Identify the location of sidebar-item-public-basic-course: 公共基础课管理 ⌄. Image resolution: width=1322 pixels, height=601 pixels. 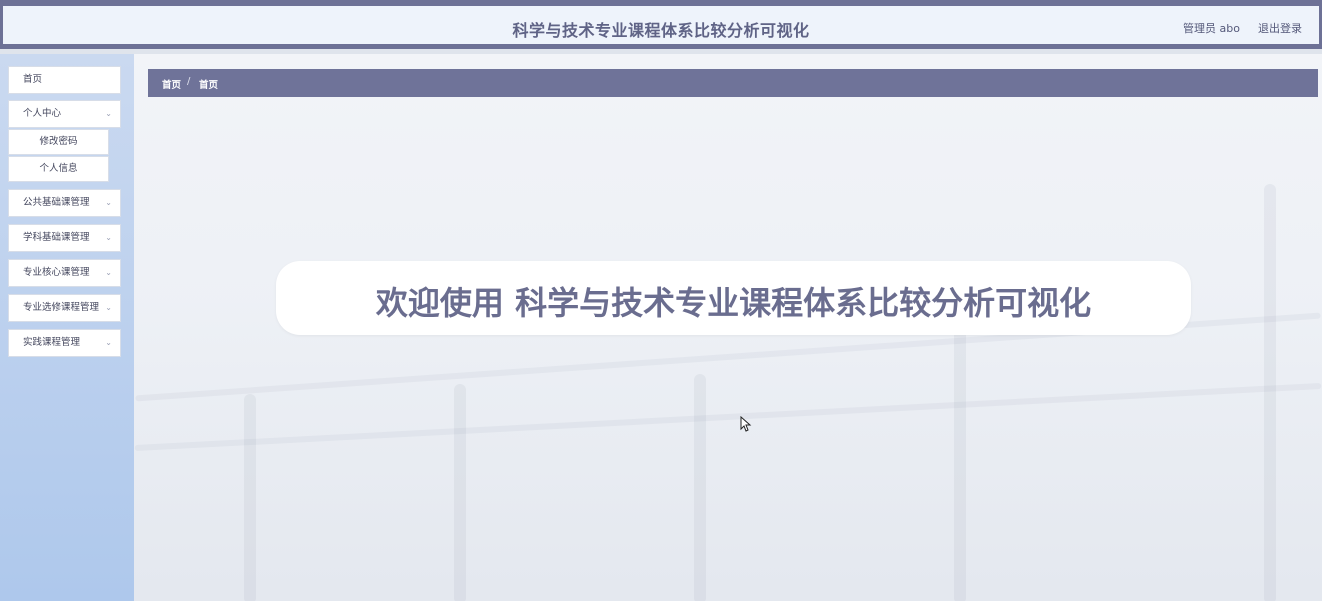
(64, 203).